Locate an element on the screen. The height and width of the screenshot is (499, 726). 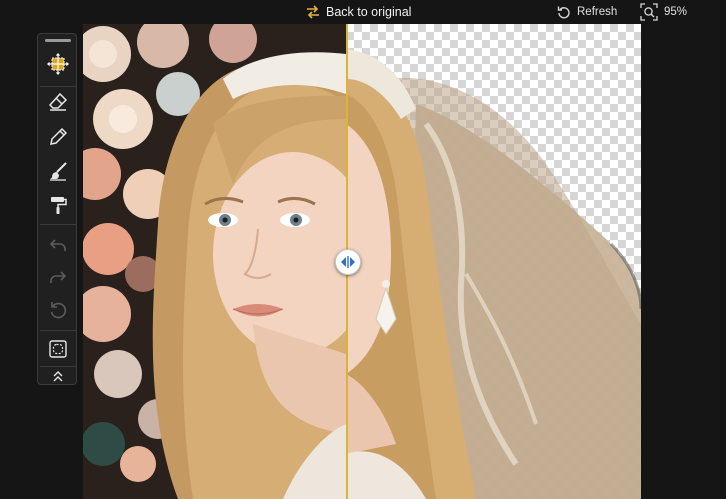
top-bar: Back to original Refresh 95% is located at coordinates (363, 12).